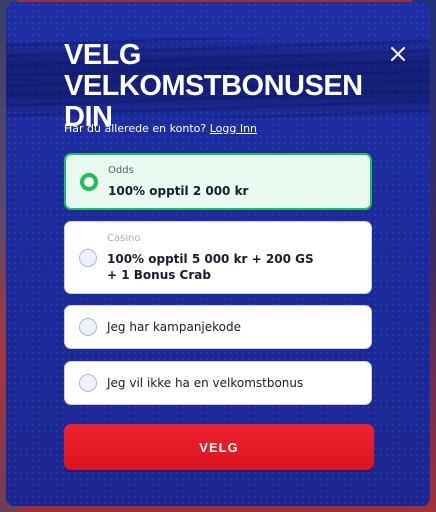  I want to click on login-link: Logg Inn, so click(233, 128).